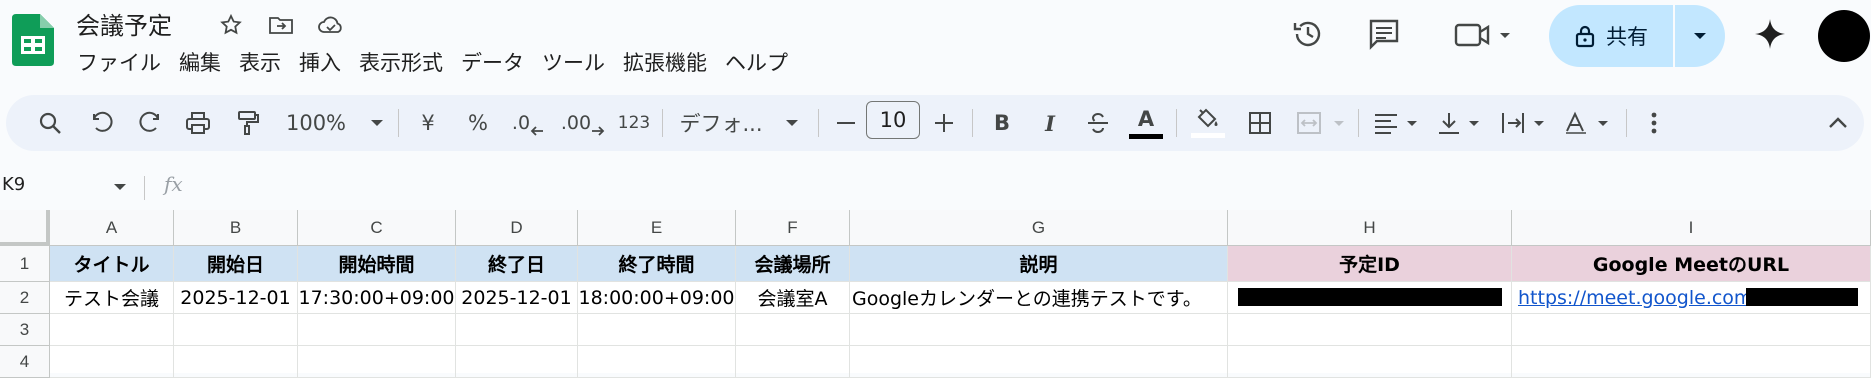 Image resolution: width=1871 pixels, height=378 pixels. What do you see at coordinates (281, 25) in the screenshot?
I see `move-to-folder-icon` at bounding box center [281, 25].